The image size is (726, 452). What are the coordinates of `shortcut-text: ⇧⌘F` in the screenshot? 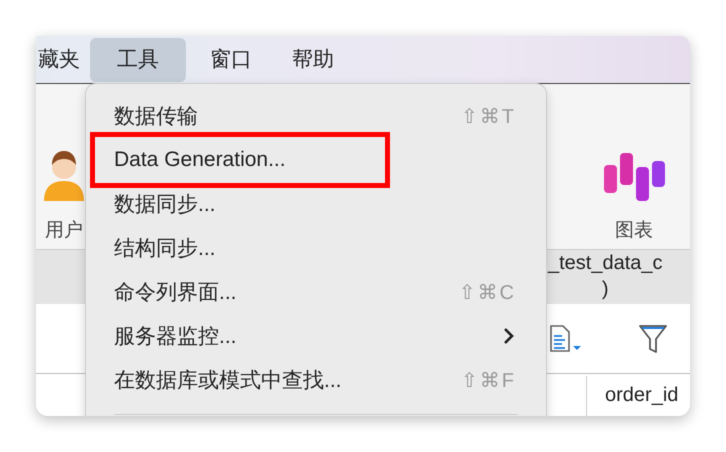 It's located at (488, 380).